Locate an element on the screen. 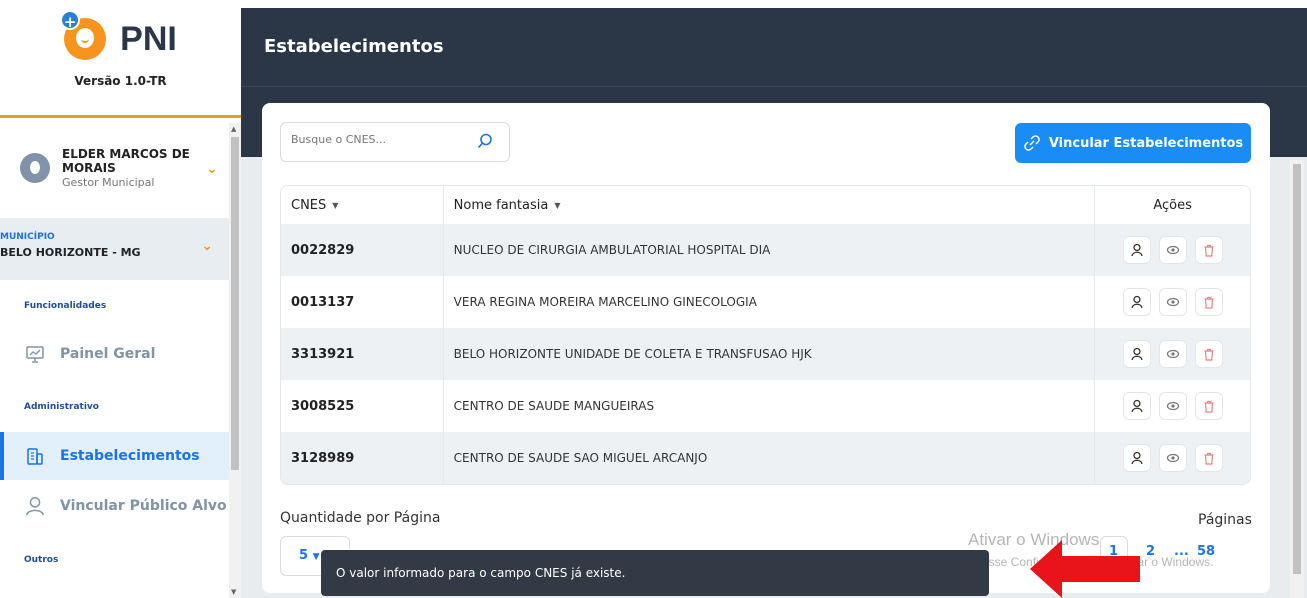  search-box is located at coordinates (395, 142).